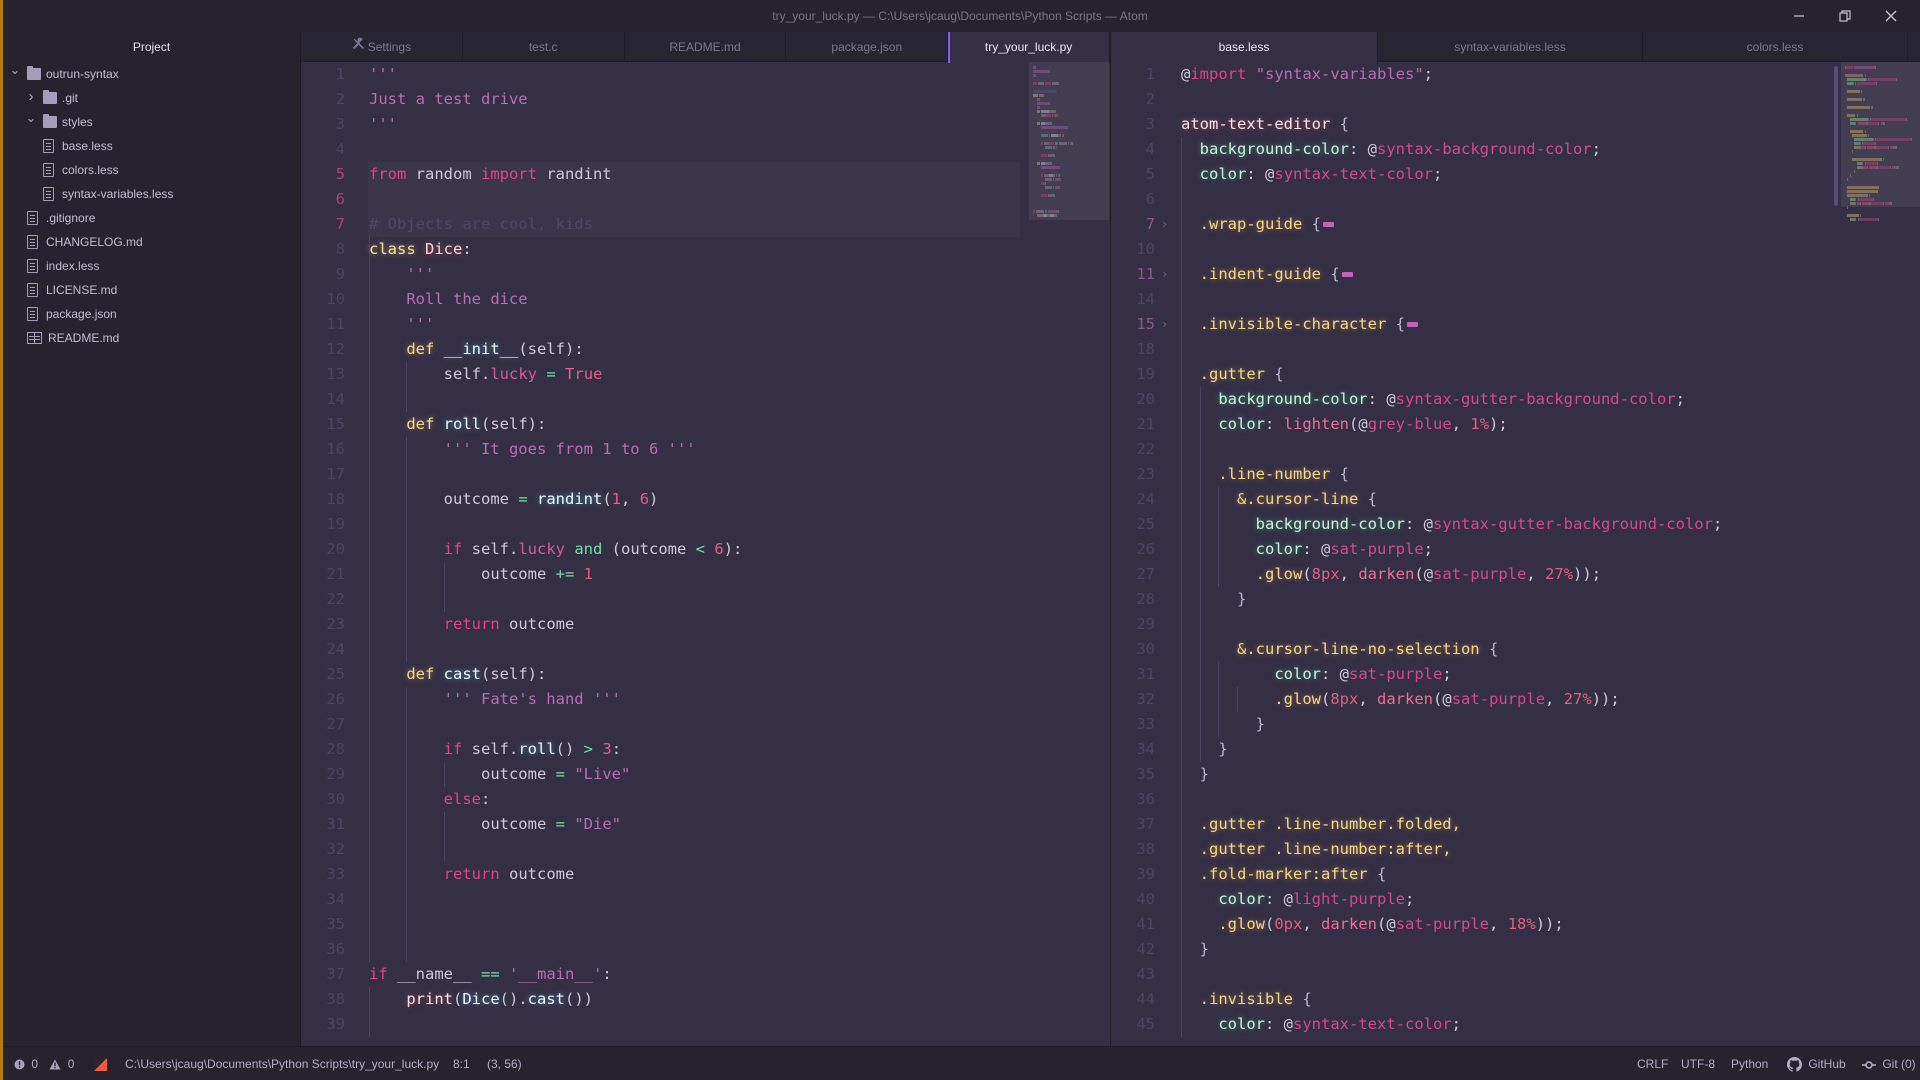 Image resolution: width=1920 pixels, height=1080 pixels. Describe the element at coordinates (100, 1063) in the screenshot. I see `file-status-indicator` at that location.